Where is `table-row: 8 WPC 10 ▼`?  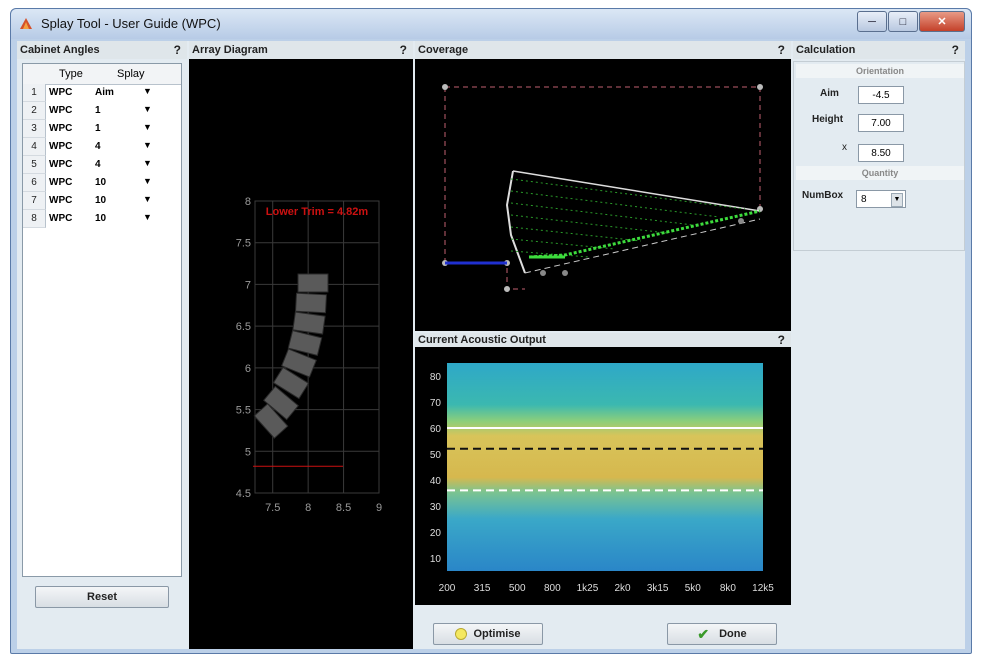
table-row: 8 WPC 10 ▼ is located at coordinates (102, 219).